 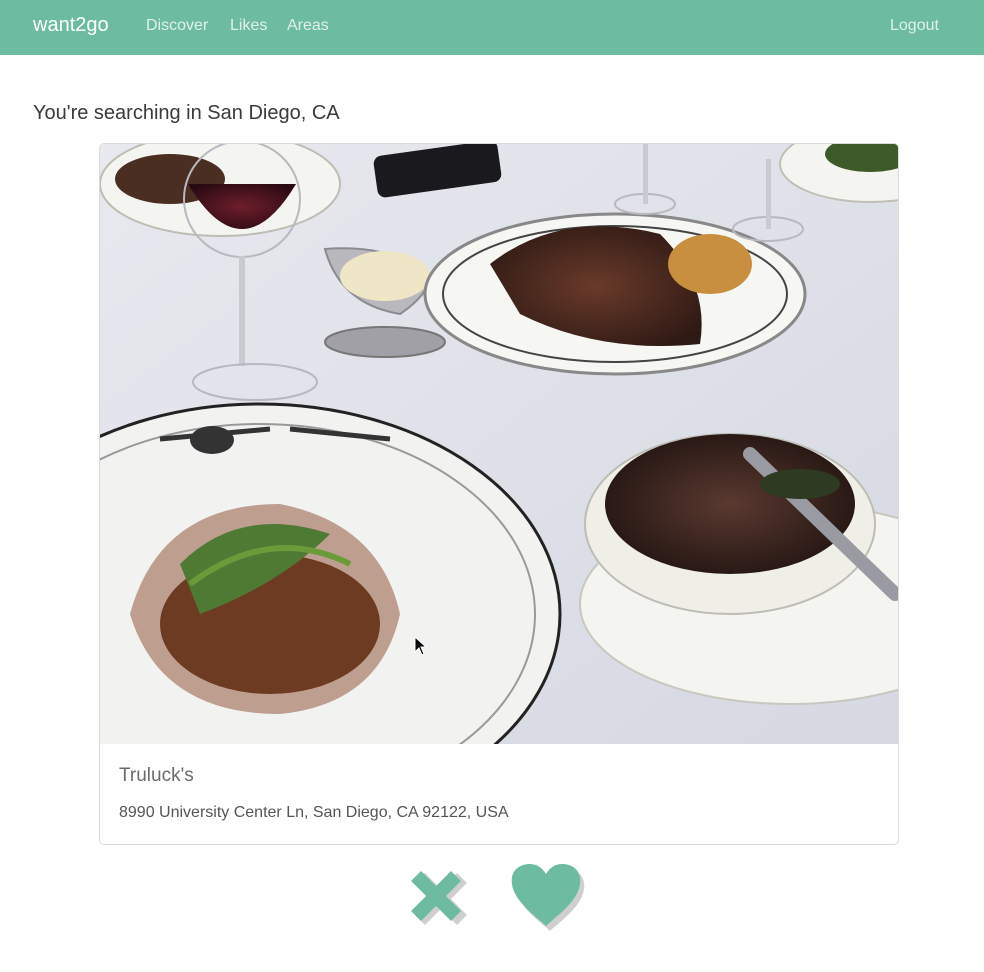 What do you see at coordinates (421, 646) in the screenshot?
I see `mouse-cursor-icon` at bounding box center [421, 646].